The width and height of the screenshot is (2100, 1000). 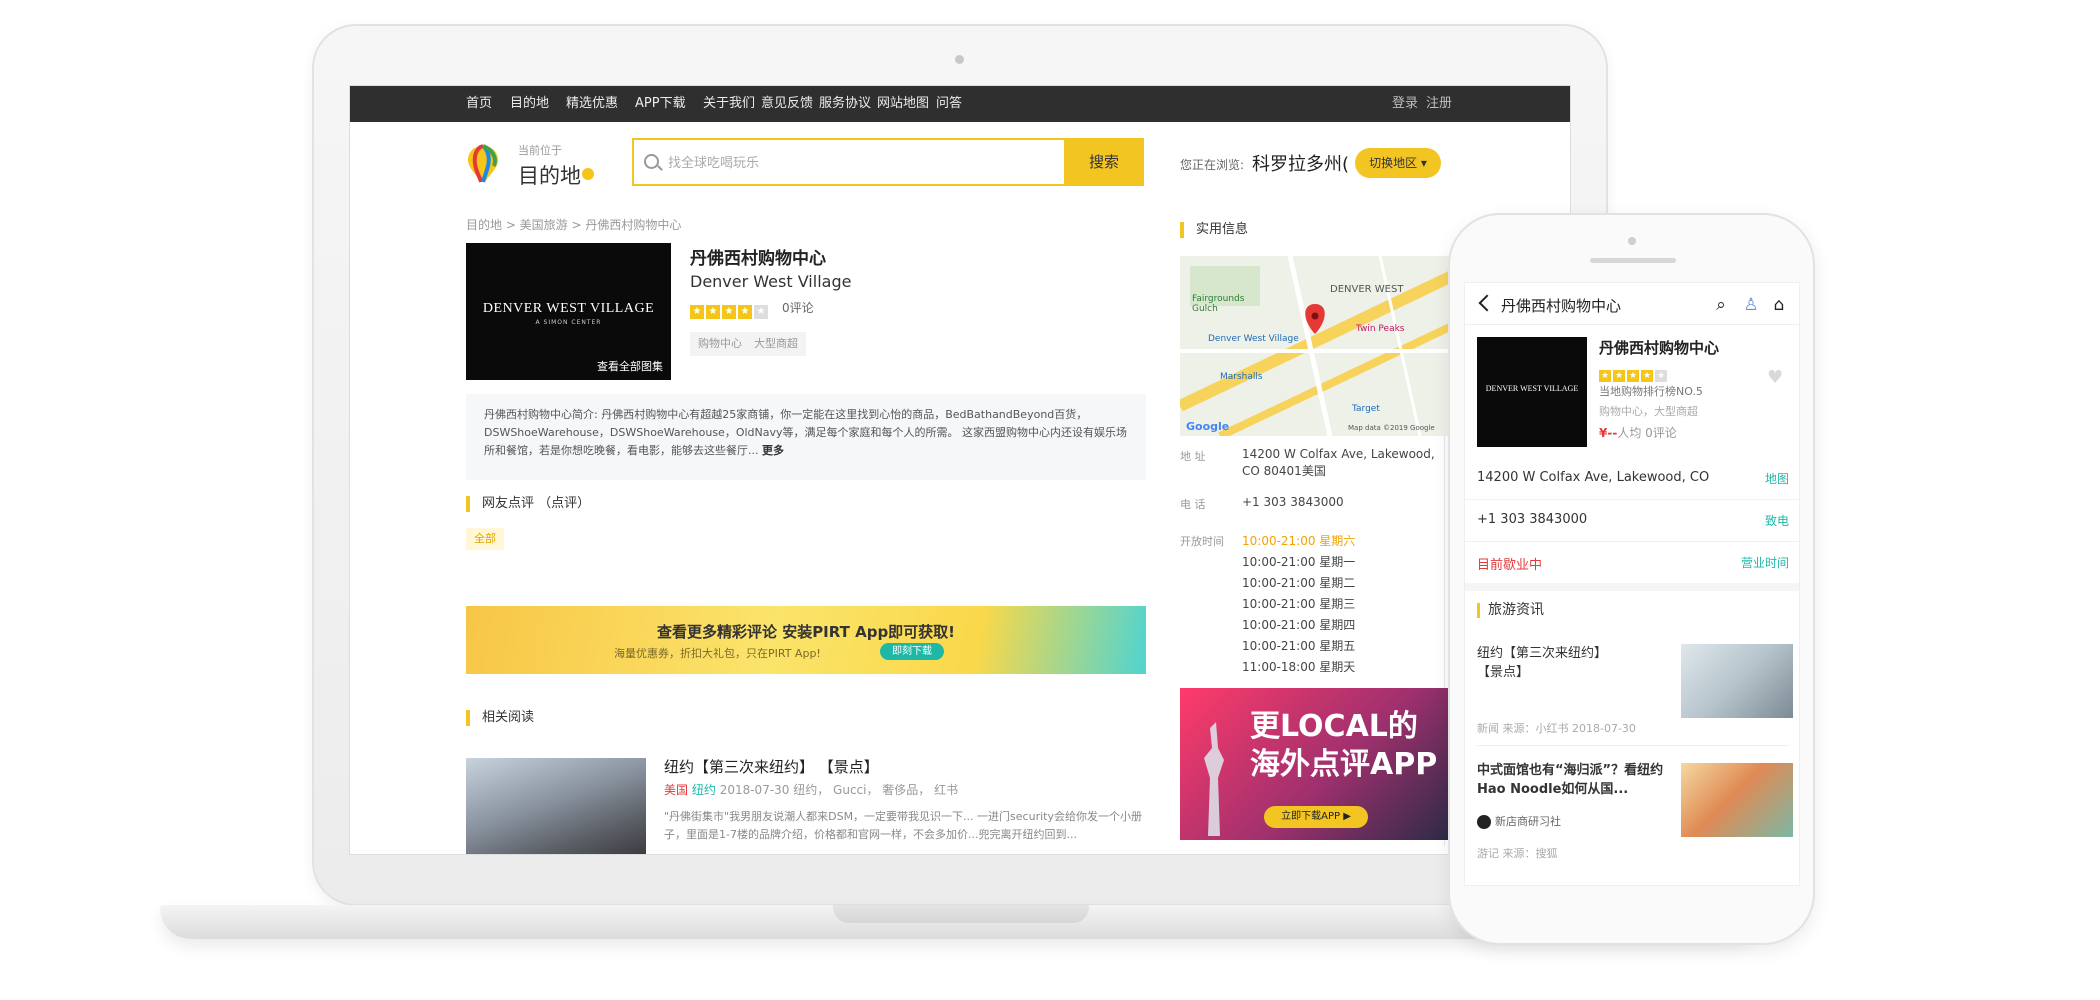 I want to click on phone-store-price: ¥--人均 0评论, so click(x=1638, y=432).